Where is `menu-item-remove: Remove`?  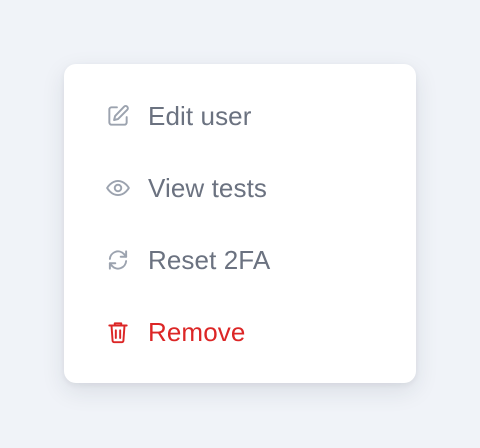
menu-item-remove: Remove is located at coordinates (240, 332).